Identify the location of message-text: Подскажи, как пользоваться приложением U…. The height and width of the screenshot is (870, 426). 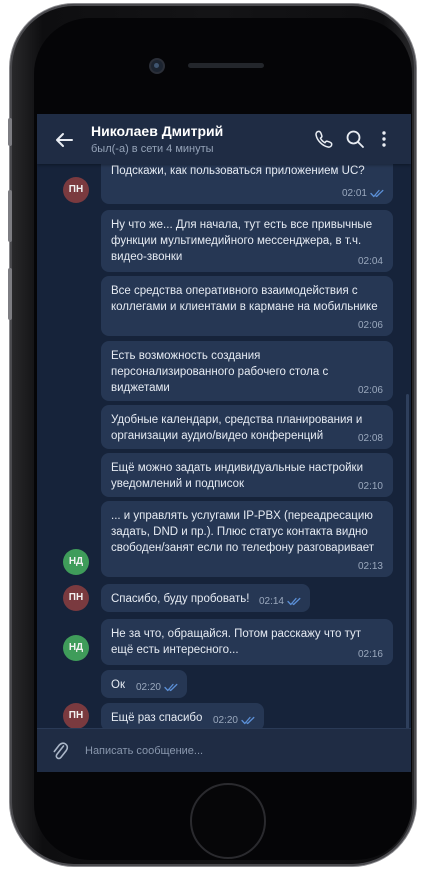
(238, 171).